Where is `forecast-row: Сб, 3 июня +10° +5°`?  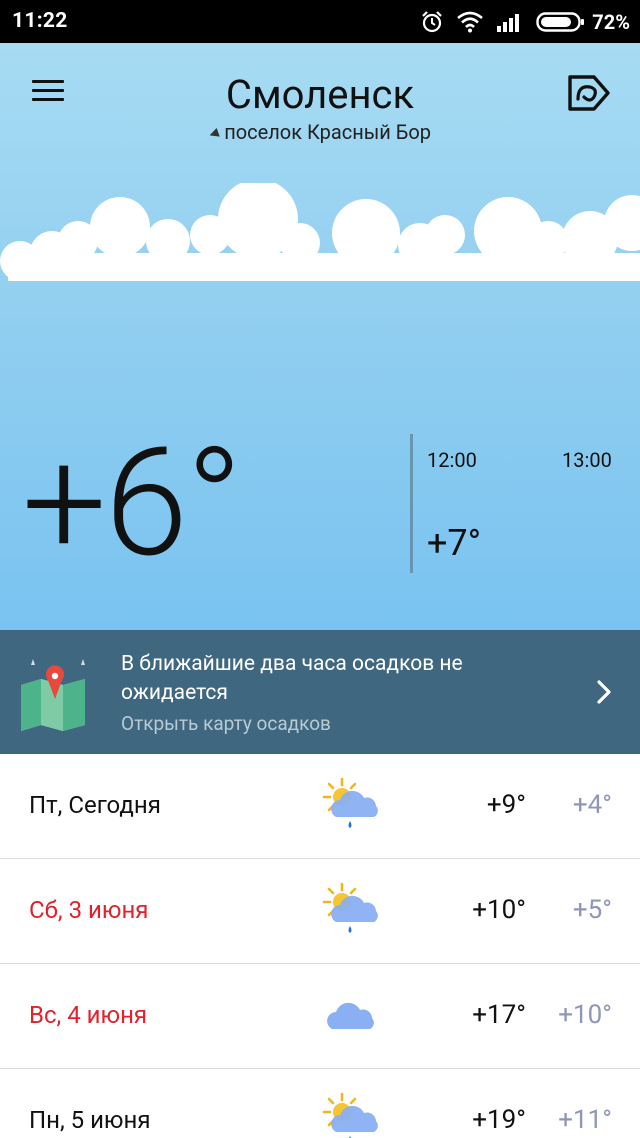 forecast-row: Сб, 3 июня +10° +5° is located at coordinates (320, 911).